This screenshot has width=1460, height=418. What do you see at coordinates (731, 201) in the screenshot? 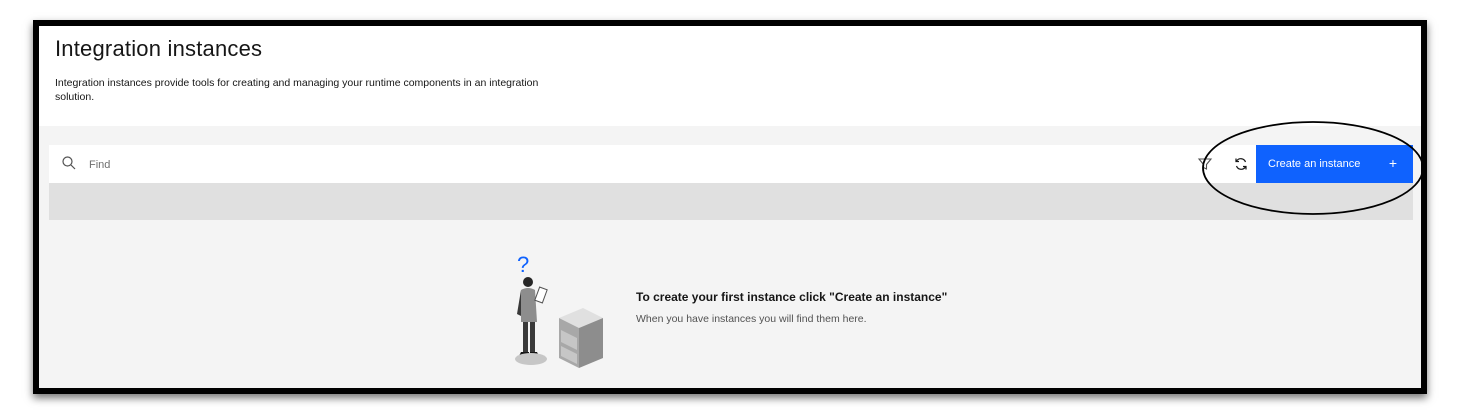
I see `table-header-band` at bounding box center [731, 201].